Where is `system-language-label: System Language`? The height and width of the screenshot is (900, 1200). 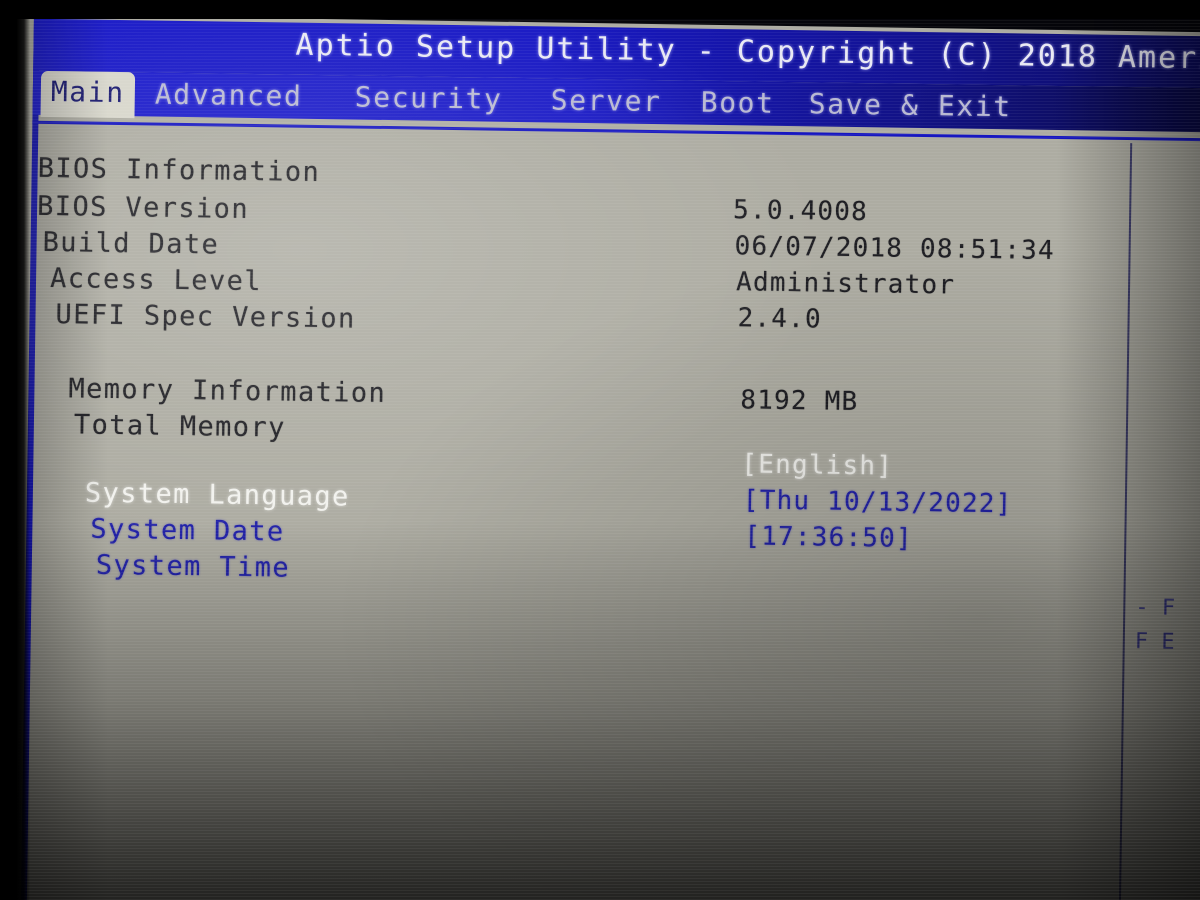
system-language-label: System Language is located at coordinates (217, 495).